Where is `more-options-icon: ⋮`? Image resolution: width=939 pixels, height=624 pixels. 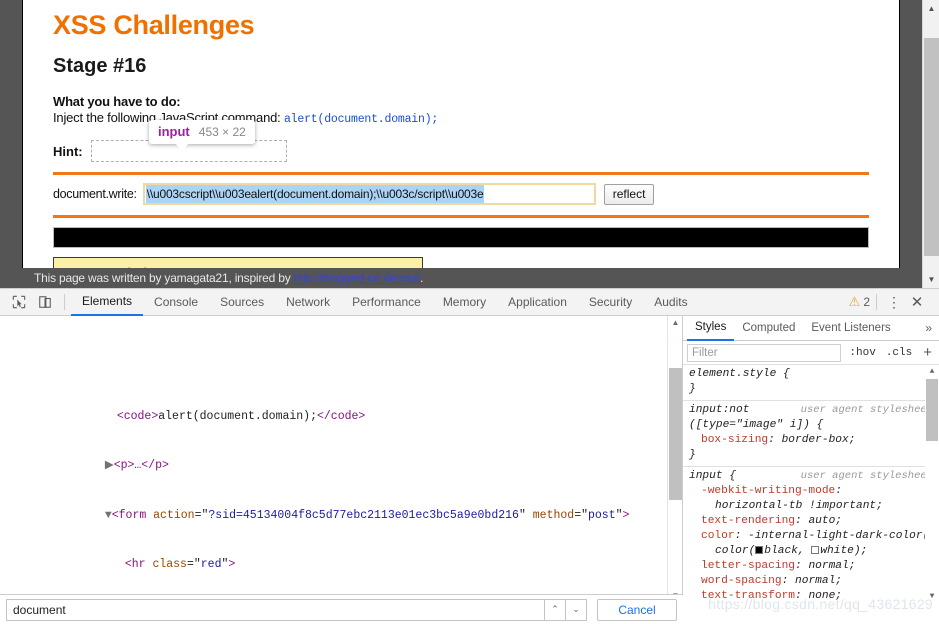 more-options-icon: ⋮ is located at coordinates (894, 302).